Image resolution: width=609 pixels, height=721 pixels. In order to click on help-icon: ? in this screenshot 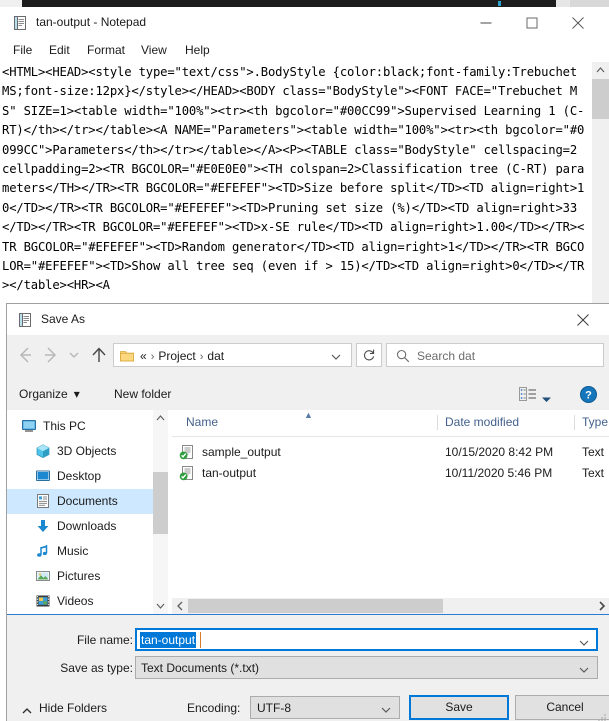, I will do `click(588, 394)`.